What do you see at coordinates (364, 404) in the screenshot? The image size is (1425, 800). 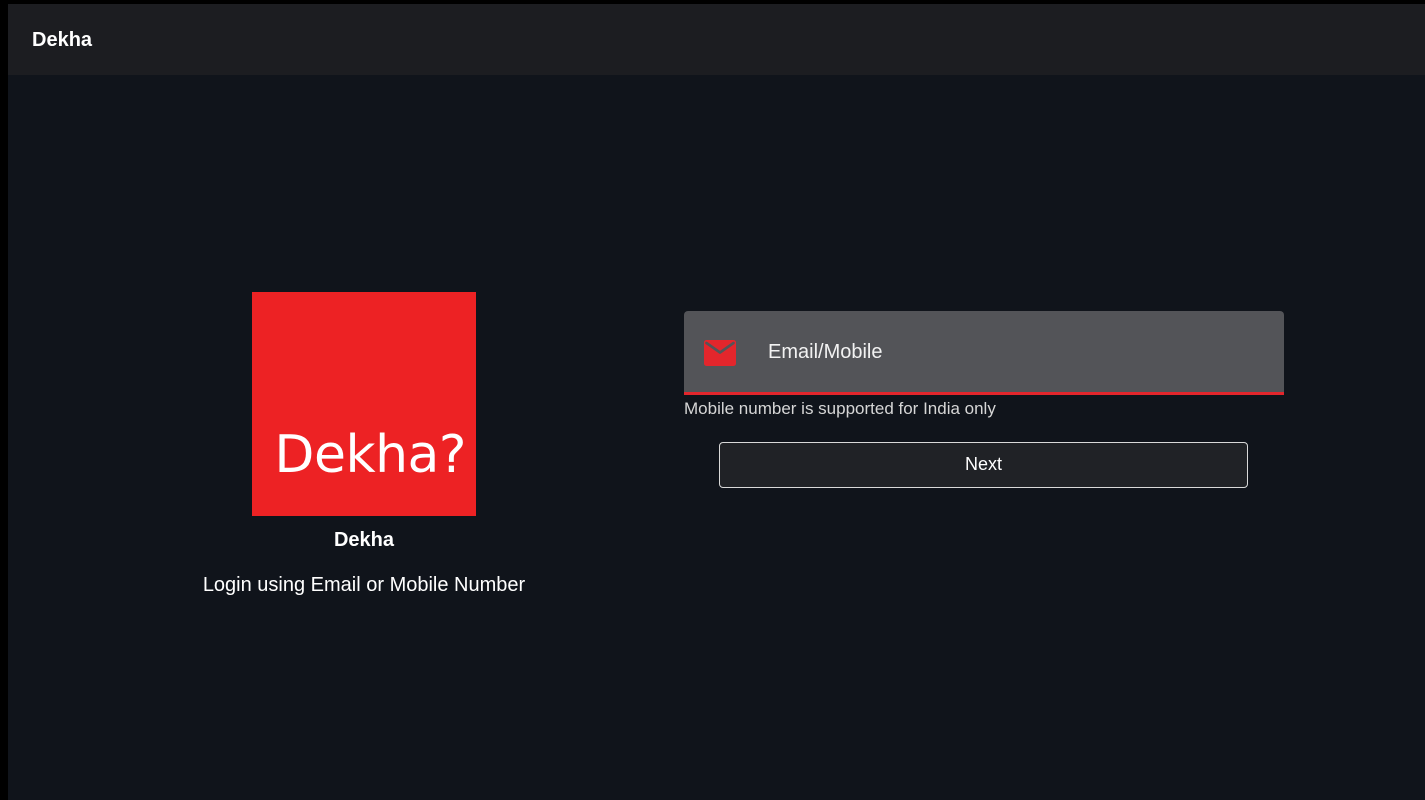 I see `app-logo: Dekha?` at bounding box center [364, 404].